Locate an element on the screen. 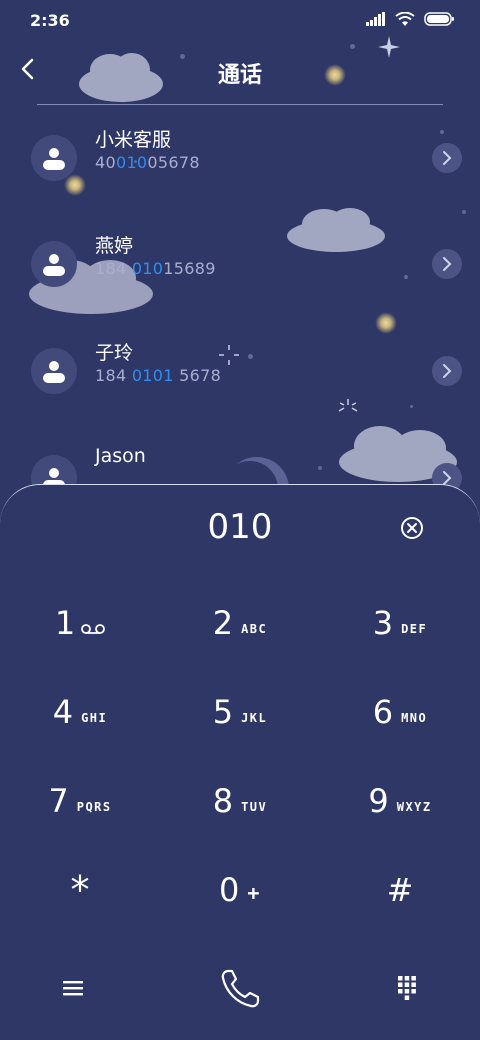  key-3: 3 DEF is located at coordinates (400, 623).